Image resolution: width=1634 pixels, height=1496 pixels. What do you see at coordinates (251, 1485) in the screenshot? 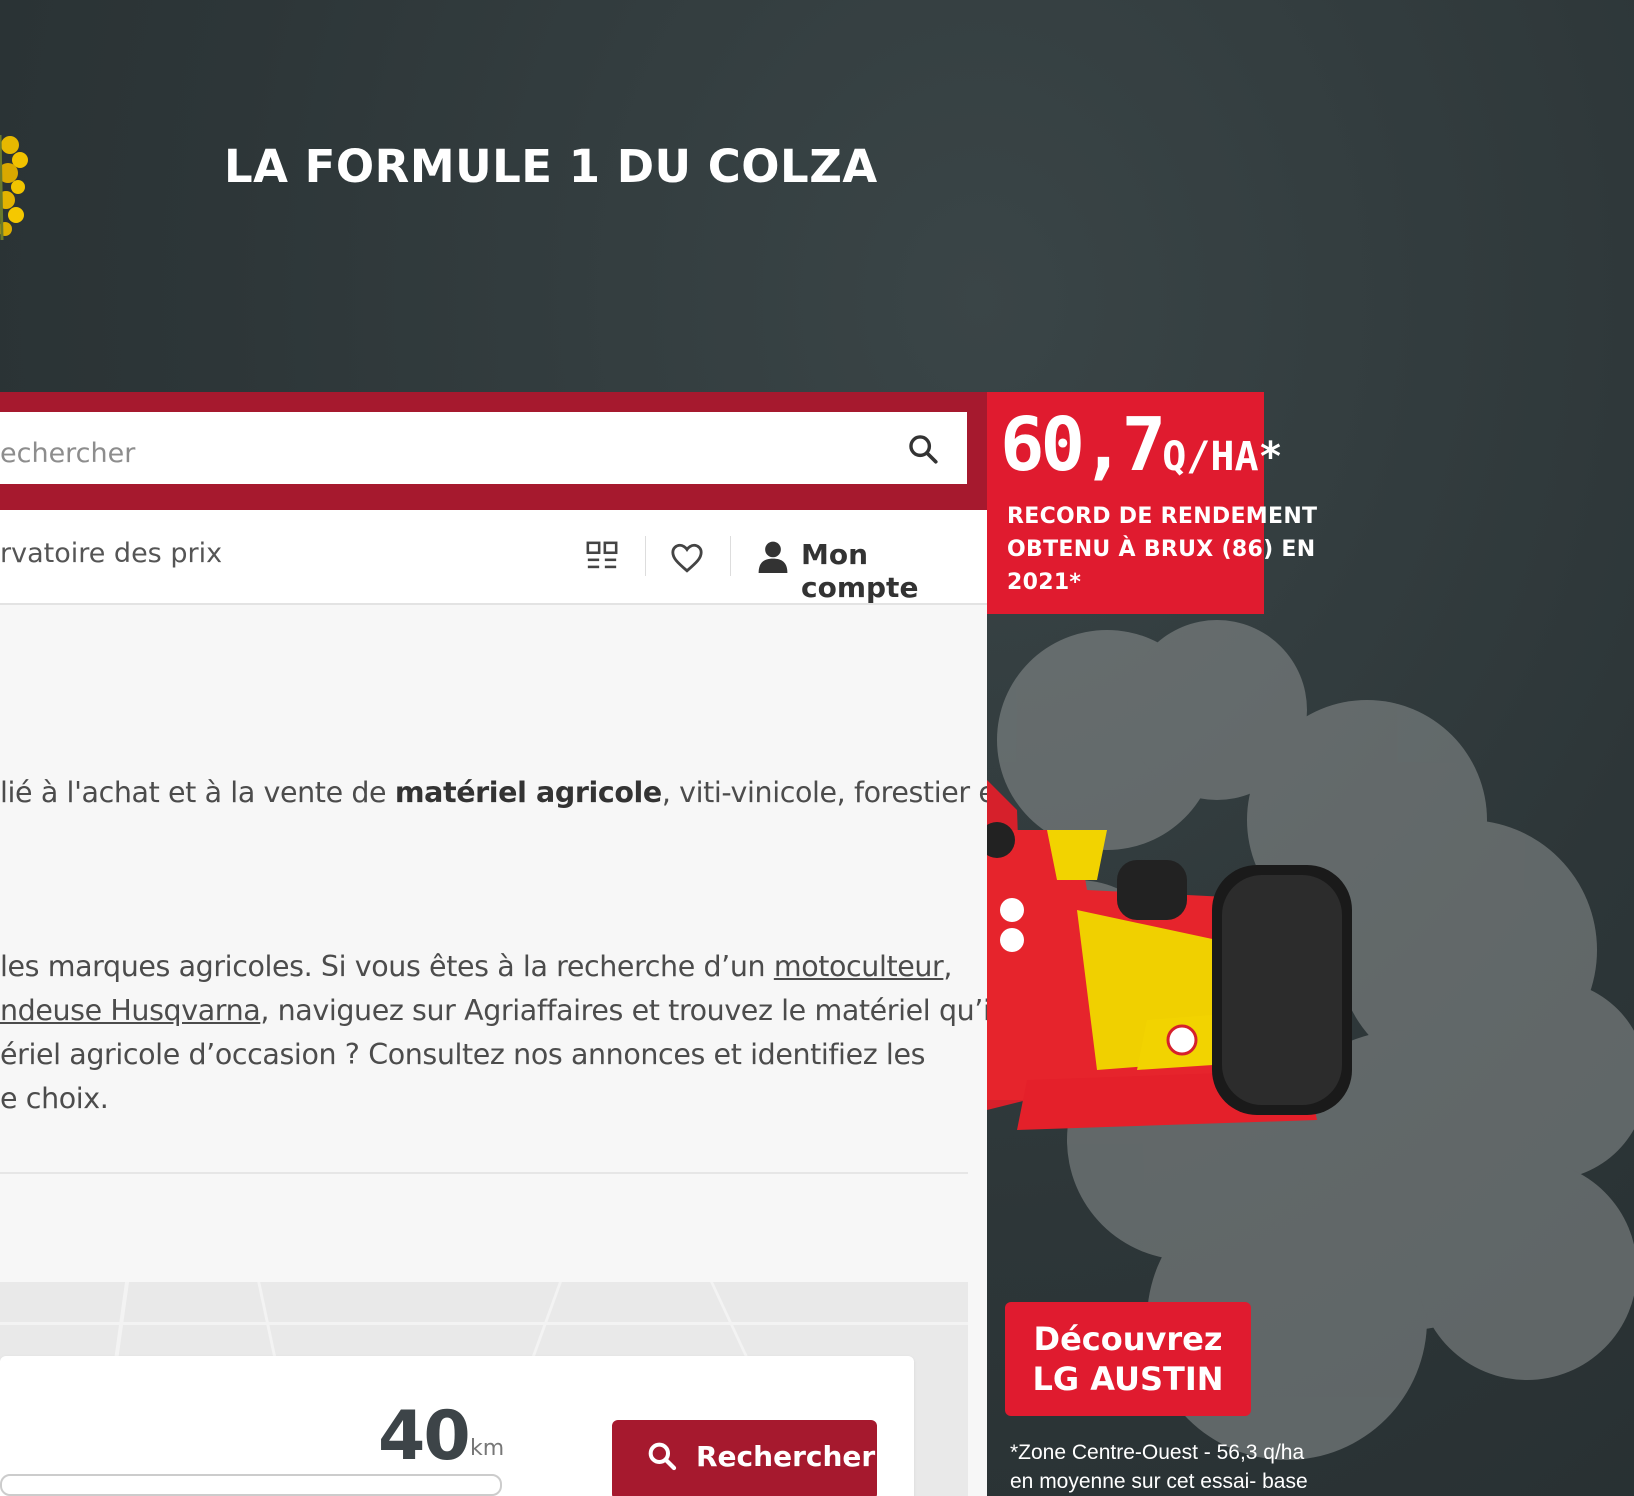
I see `radius-slider` at bounding box center [251, 1485].